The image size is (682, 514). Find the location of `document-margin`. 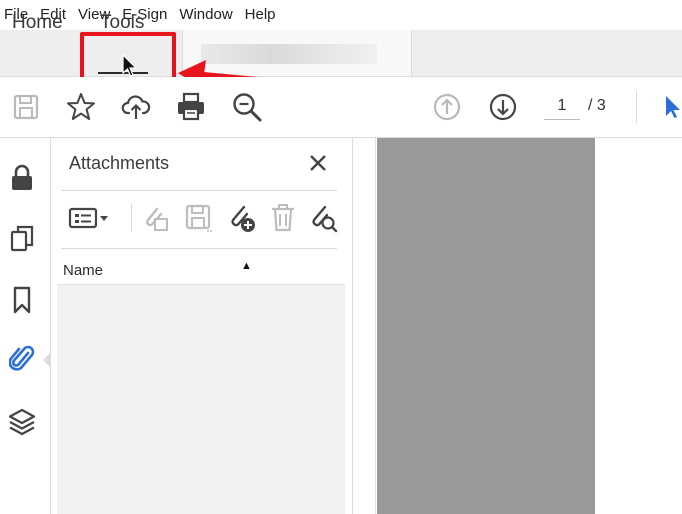

document-margin is located at coordinates (364, 326).